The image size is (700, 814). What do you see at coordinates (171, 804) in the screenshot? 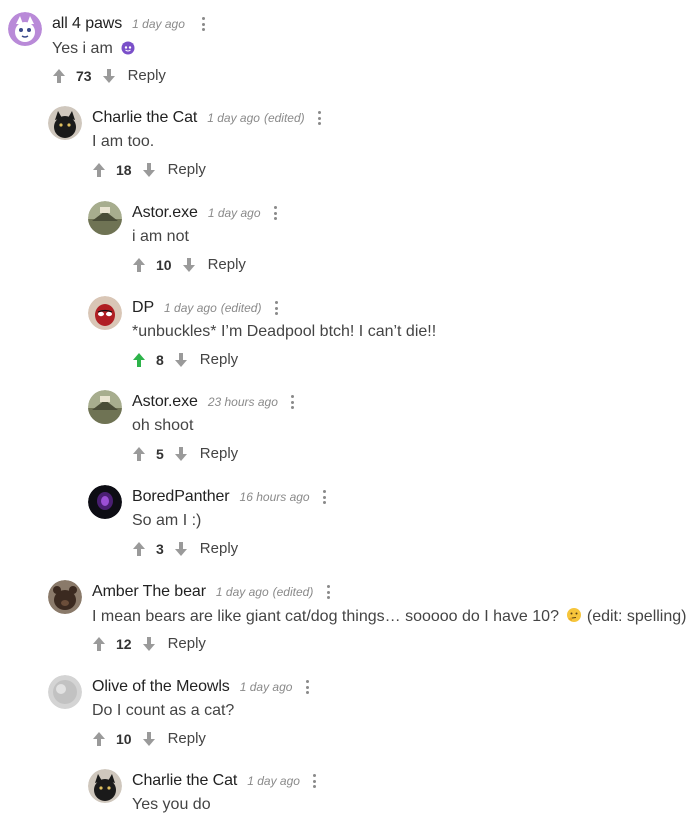
I see `comment-text: Yes you do` at bounding box center [171, 804].